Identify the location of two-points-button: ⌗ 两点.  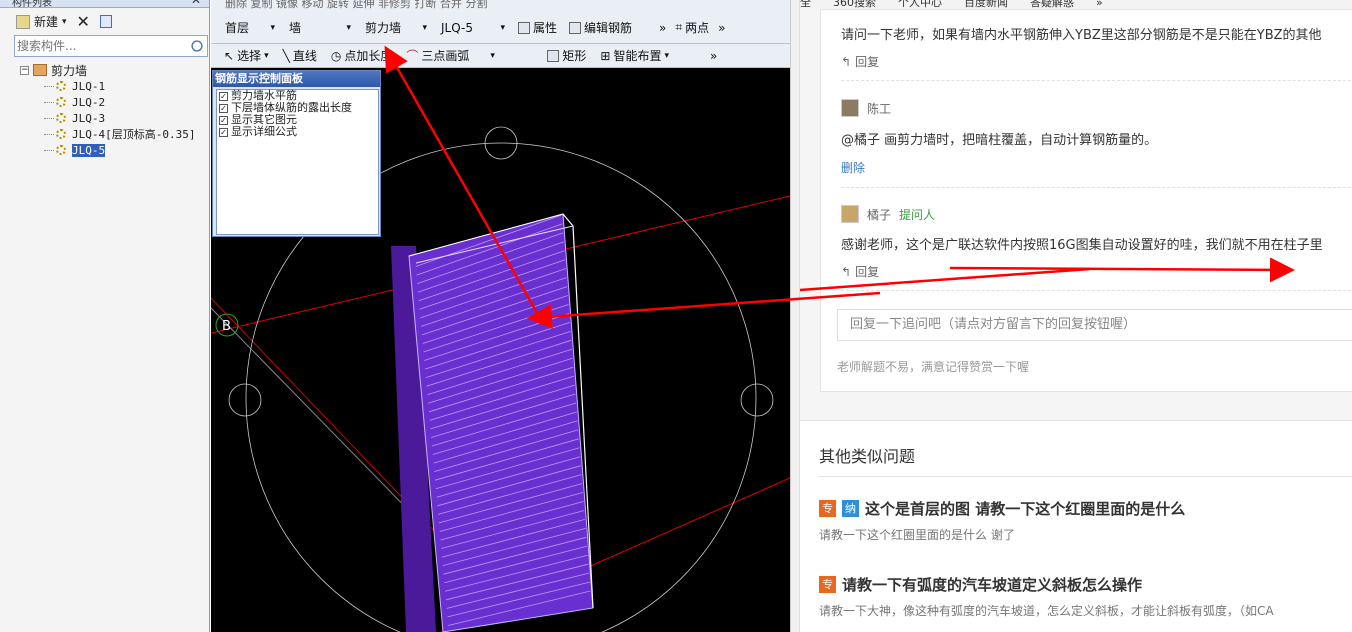
(692, 28).